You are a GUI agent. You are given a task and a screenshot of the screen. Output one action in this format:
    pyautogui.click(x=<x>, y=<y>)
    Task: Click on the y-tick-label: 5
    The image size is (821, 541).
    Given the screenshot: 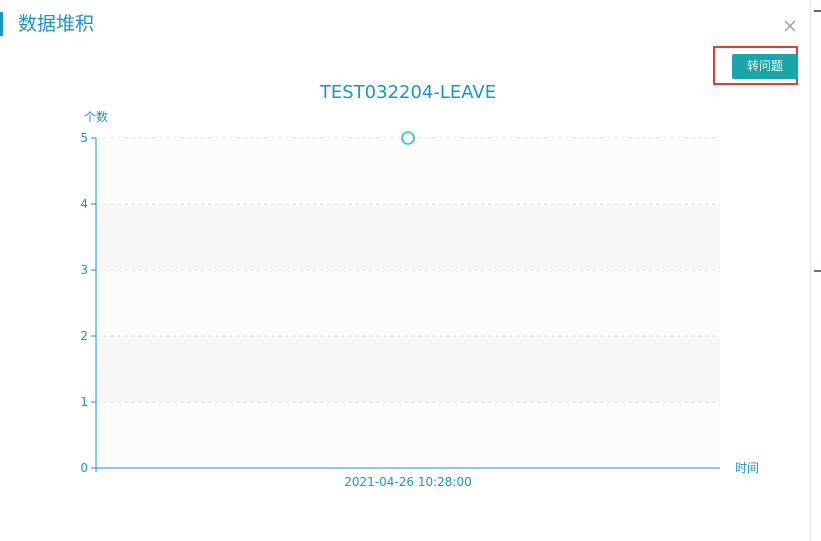 What is the action you would take?
    pyautogui.click(x=84, y=138)
    